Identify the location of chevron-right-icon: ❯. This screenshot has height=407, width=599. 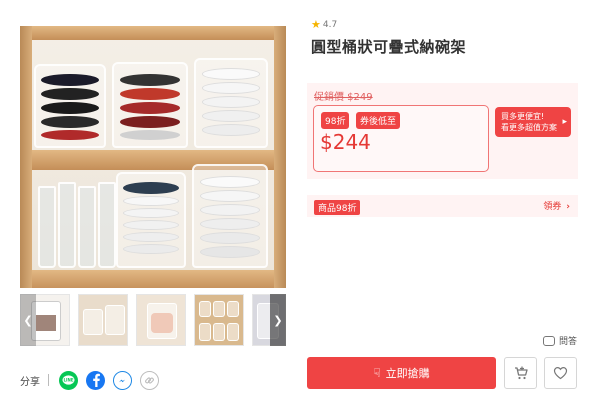
(278, 320).